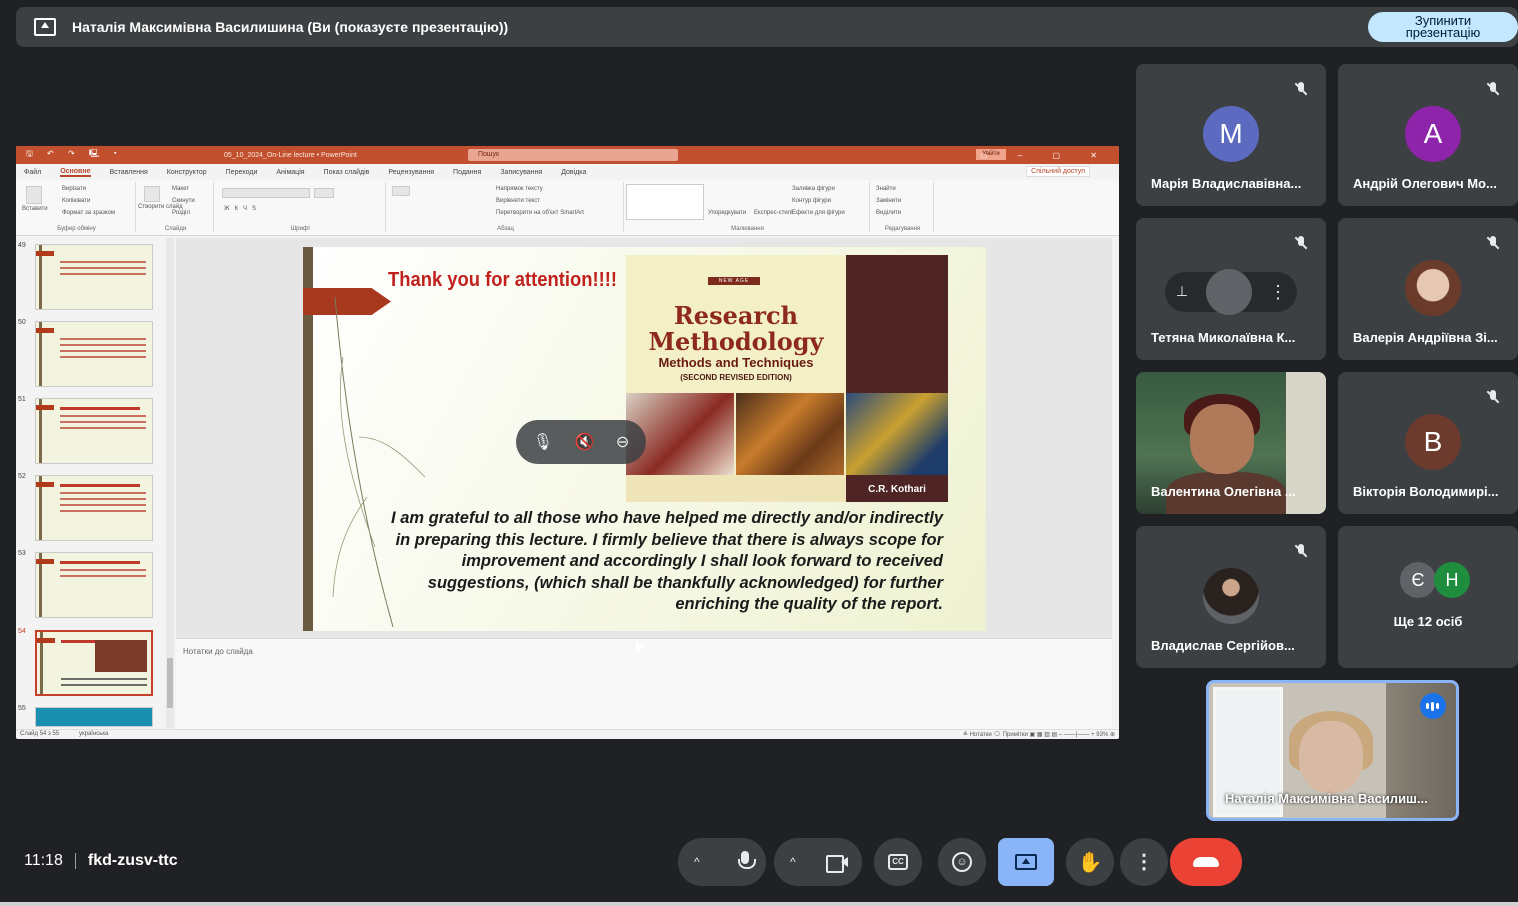  Describe the element at coordinates (773, 213) in the screenshot. I see `quick-styles-button: Експрес-стилі` at that location.